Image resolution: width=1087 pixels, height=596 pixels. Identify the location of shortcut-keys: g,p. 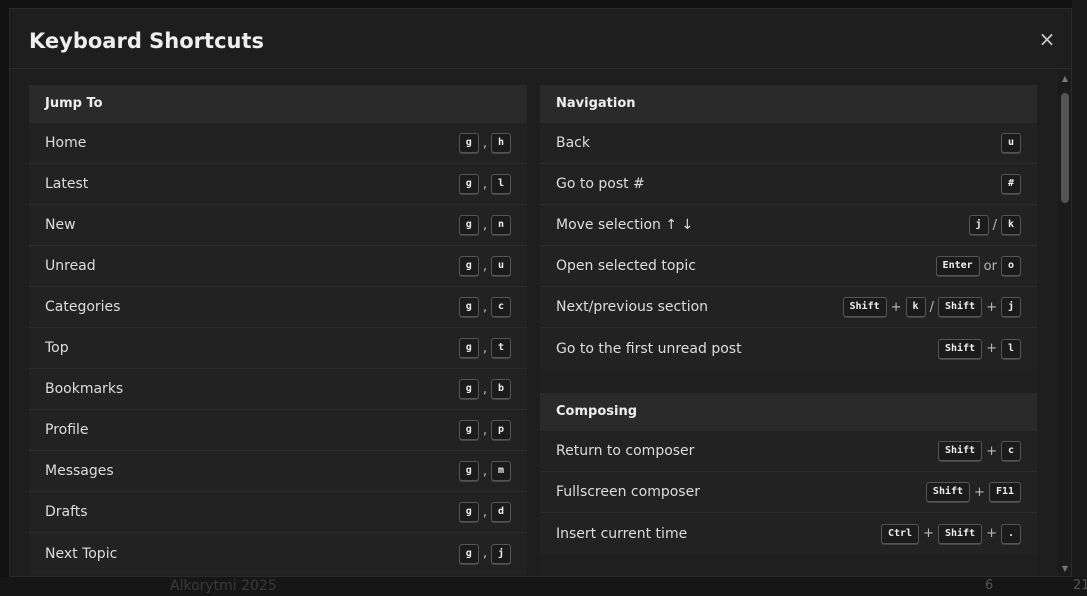
(484, 430).